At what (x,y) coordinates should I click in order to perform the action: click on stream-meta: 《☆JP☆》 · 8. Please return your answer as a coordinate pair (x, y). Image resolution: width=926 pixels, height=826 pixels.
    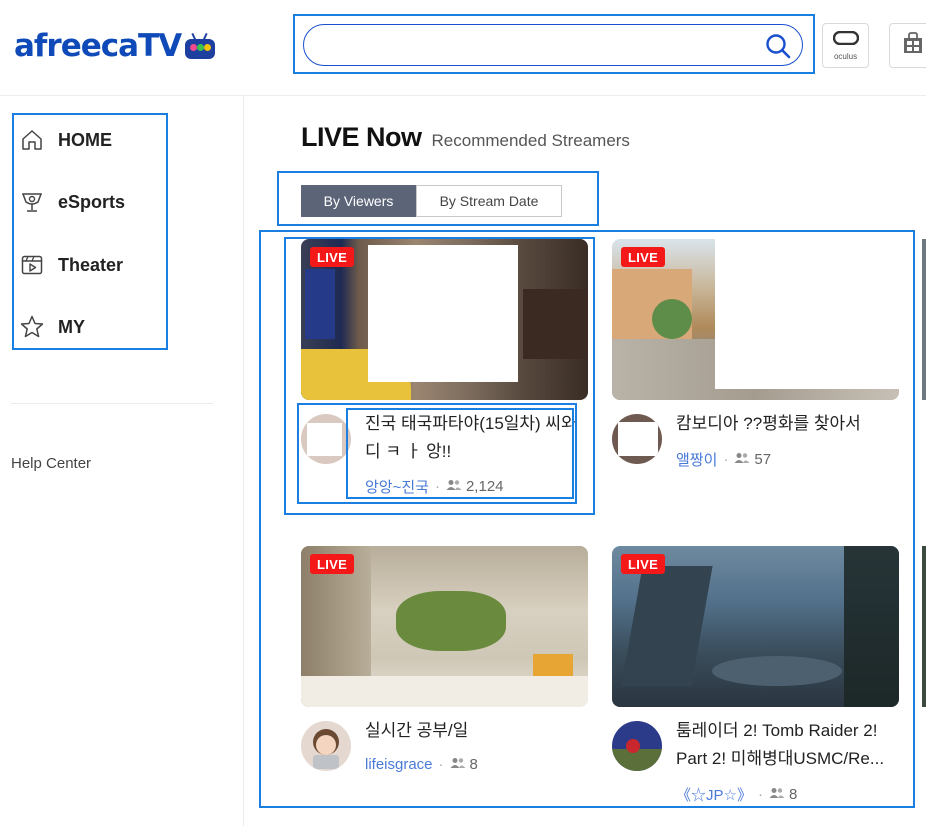
    Looking at the image, I should click on (737, 794).